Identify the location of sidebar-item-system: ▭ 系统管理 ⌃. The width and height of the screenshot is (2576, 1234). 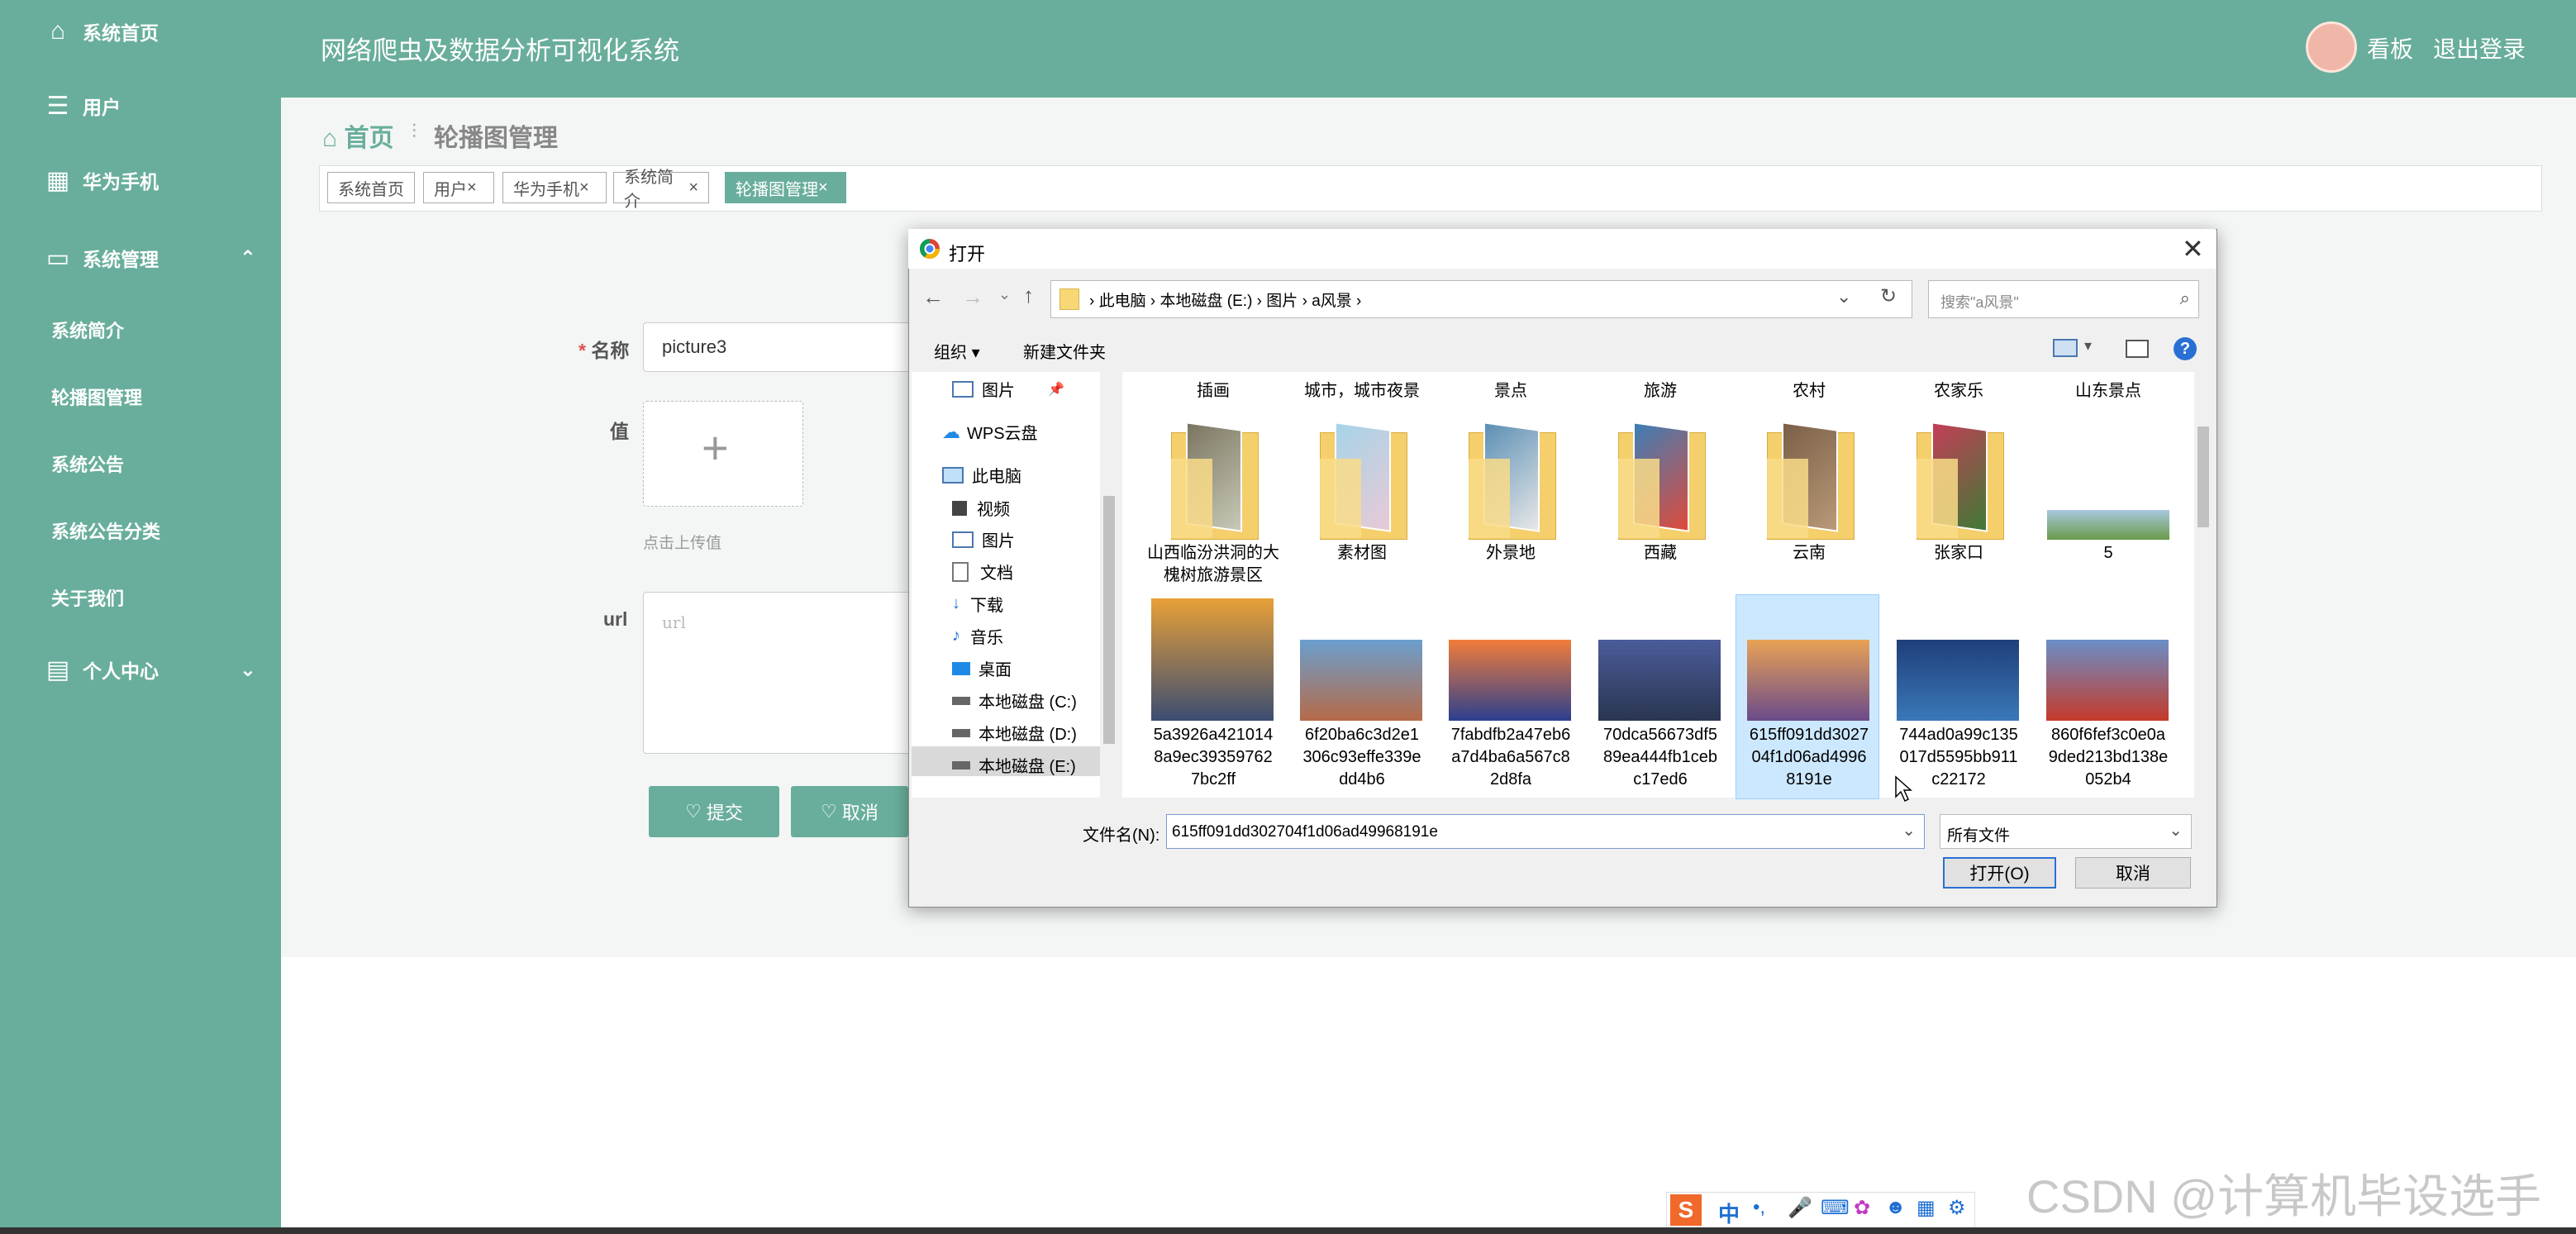
(141, 258).